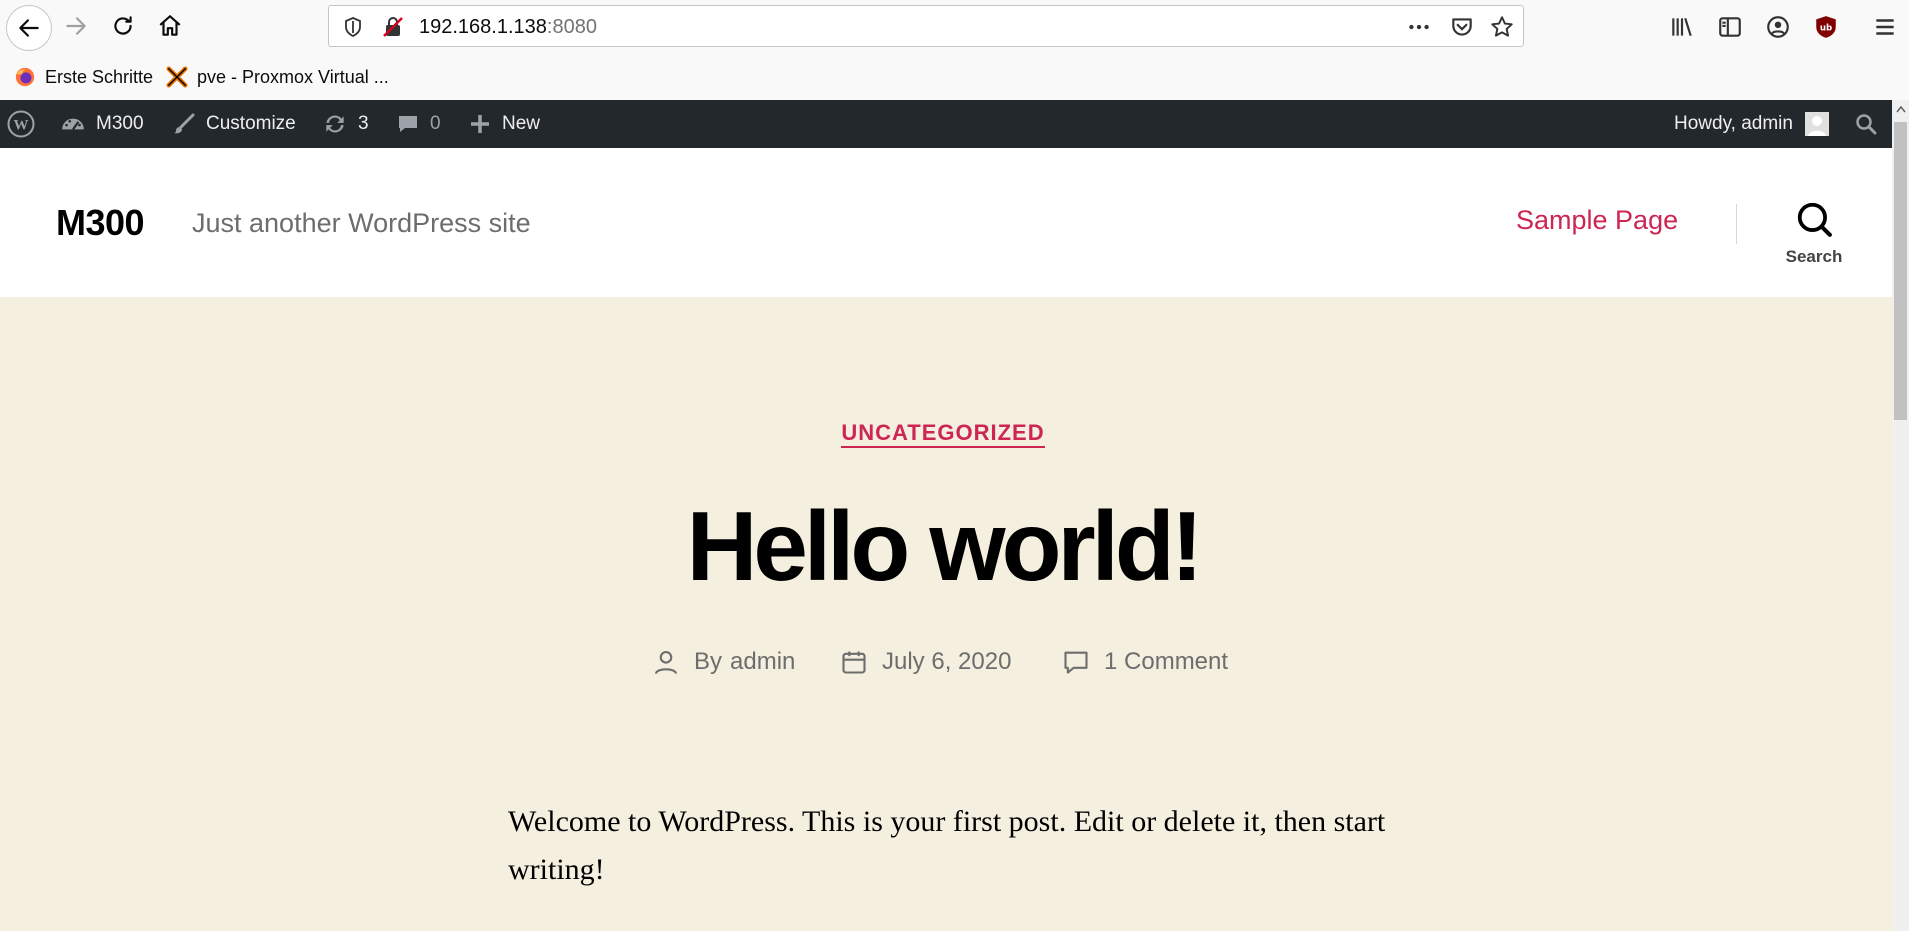  I want to click on wp-logo-menu: W, so click(26, 124).